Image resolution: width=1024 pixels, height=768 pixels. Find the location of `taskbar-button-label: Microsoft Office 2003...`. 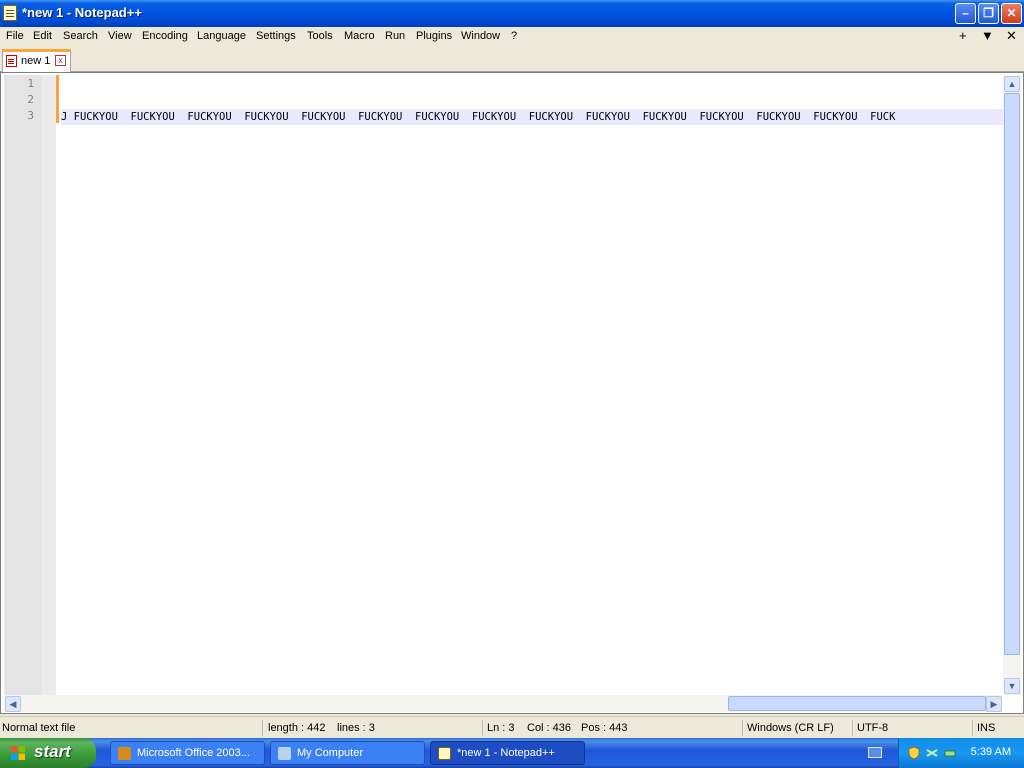

taskbar-button-label: Microsoft Office 2003... is located at coordinates (193, 753).